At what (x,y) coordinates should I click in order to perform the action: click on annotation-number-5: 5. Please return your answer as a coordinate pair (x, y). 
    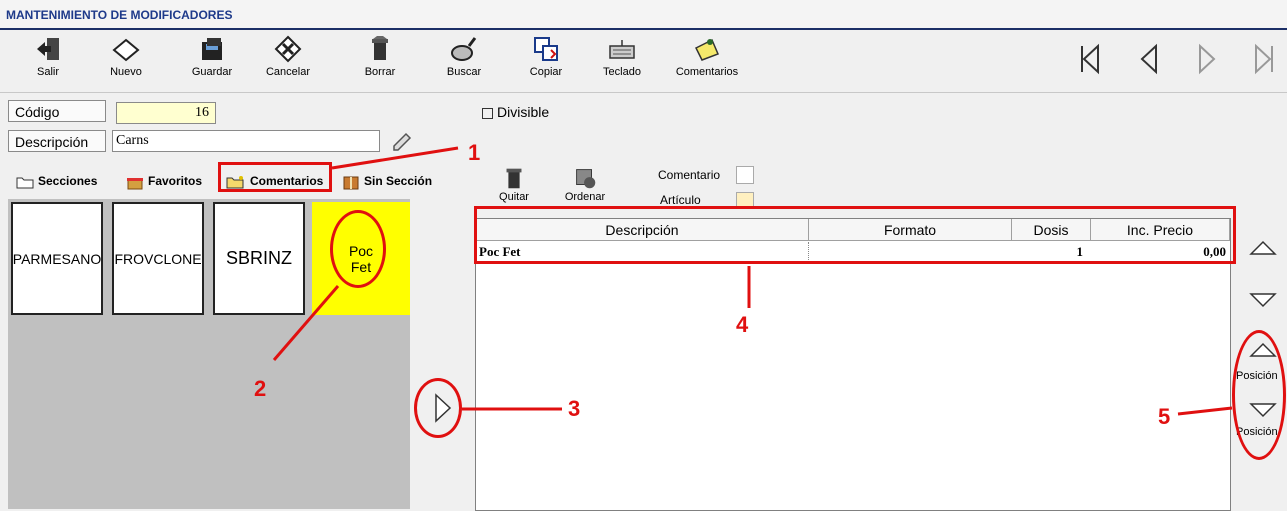
    Looking at the image, I should click on (1164, 416).